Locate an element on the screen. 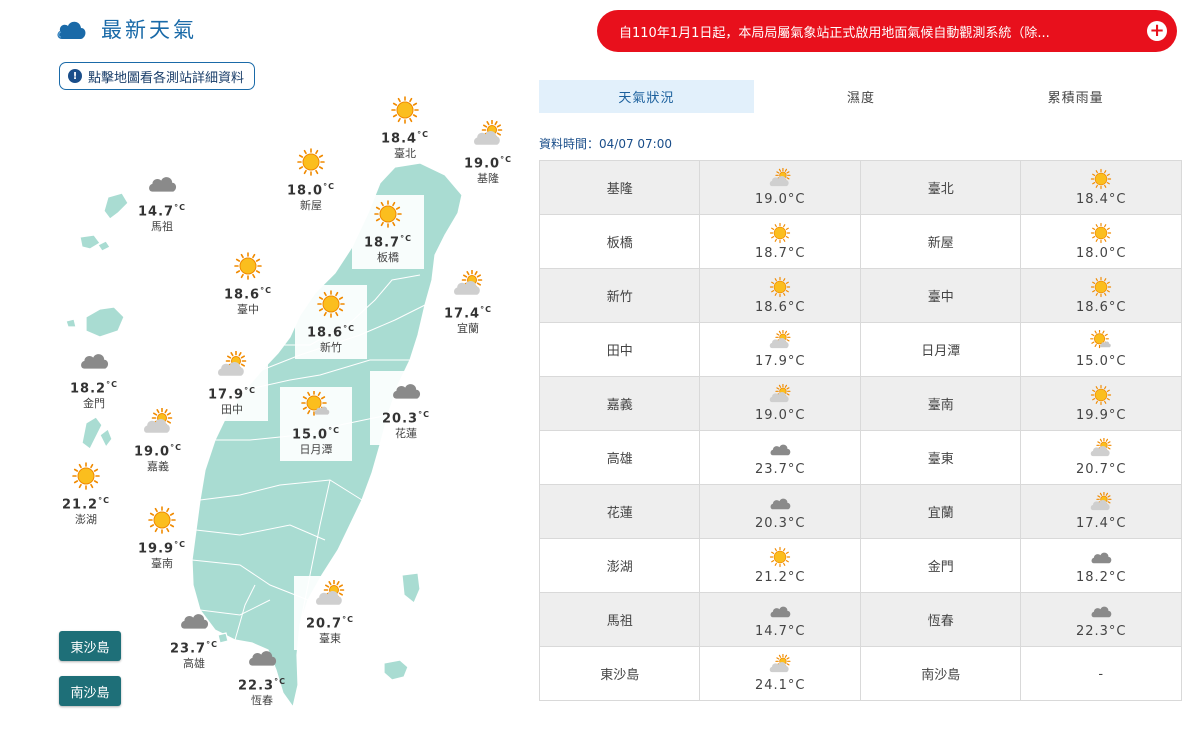 This screenshot has height=732, width=1200. station-name: 臺中 is located at coordinates (248, 310).